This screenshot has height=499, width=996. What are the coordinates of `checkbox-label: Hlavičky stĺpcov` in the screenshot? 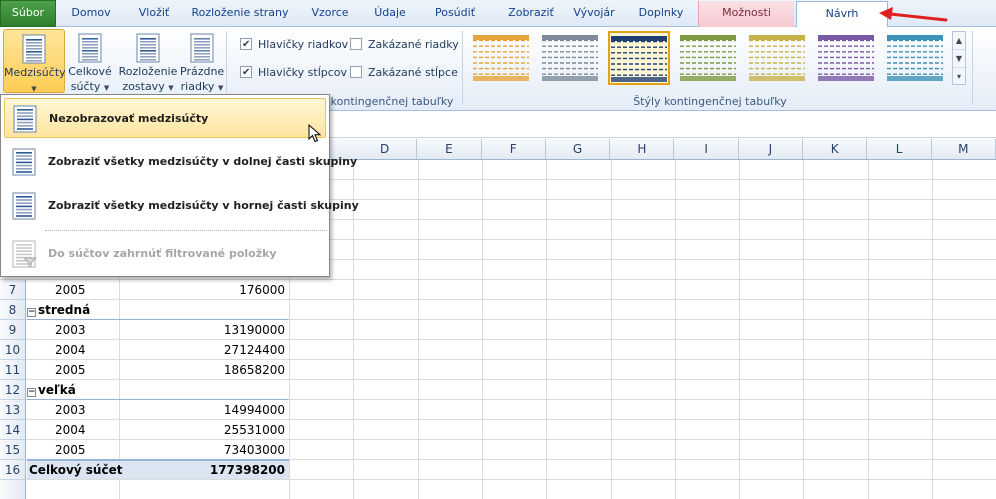 It's located at (303, 72).